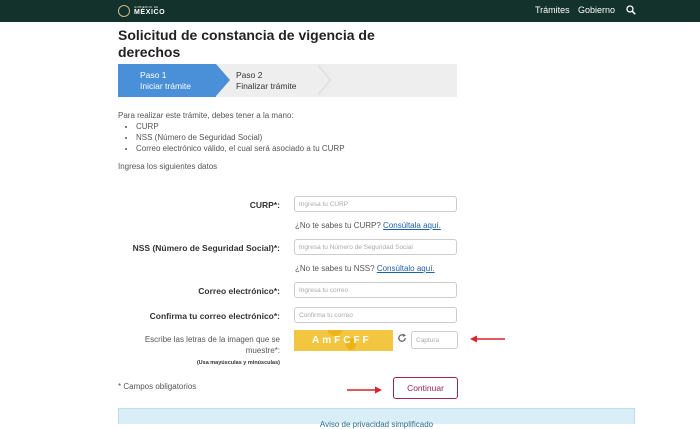 Image resolution: width=700 pixels, height=429 pixels. What do you see at coordinates (552, 10) in the screenshot?
I see `nav-tramites: Trámites` at bounding box center [552, 10].